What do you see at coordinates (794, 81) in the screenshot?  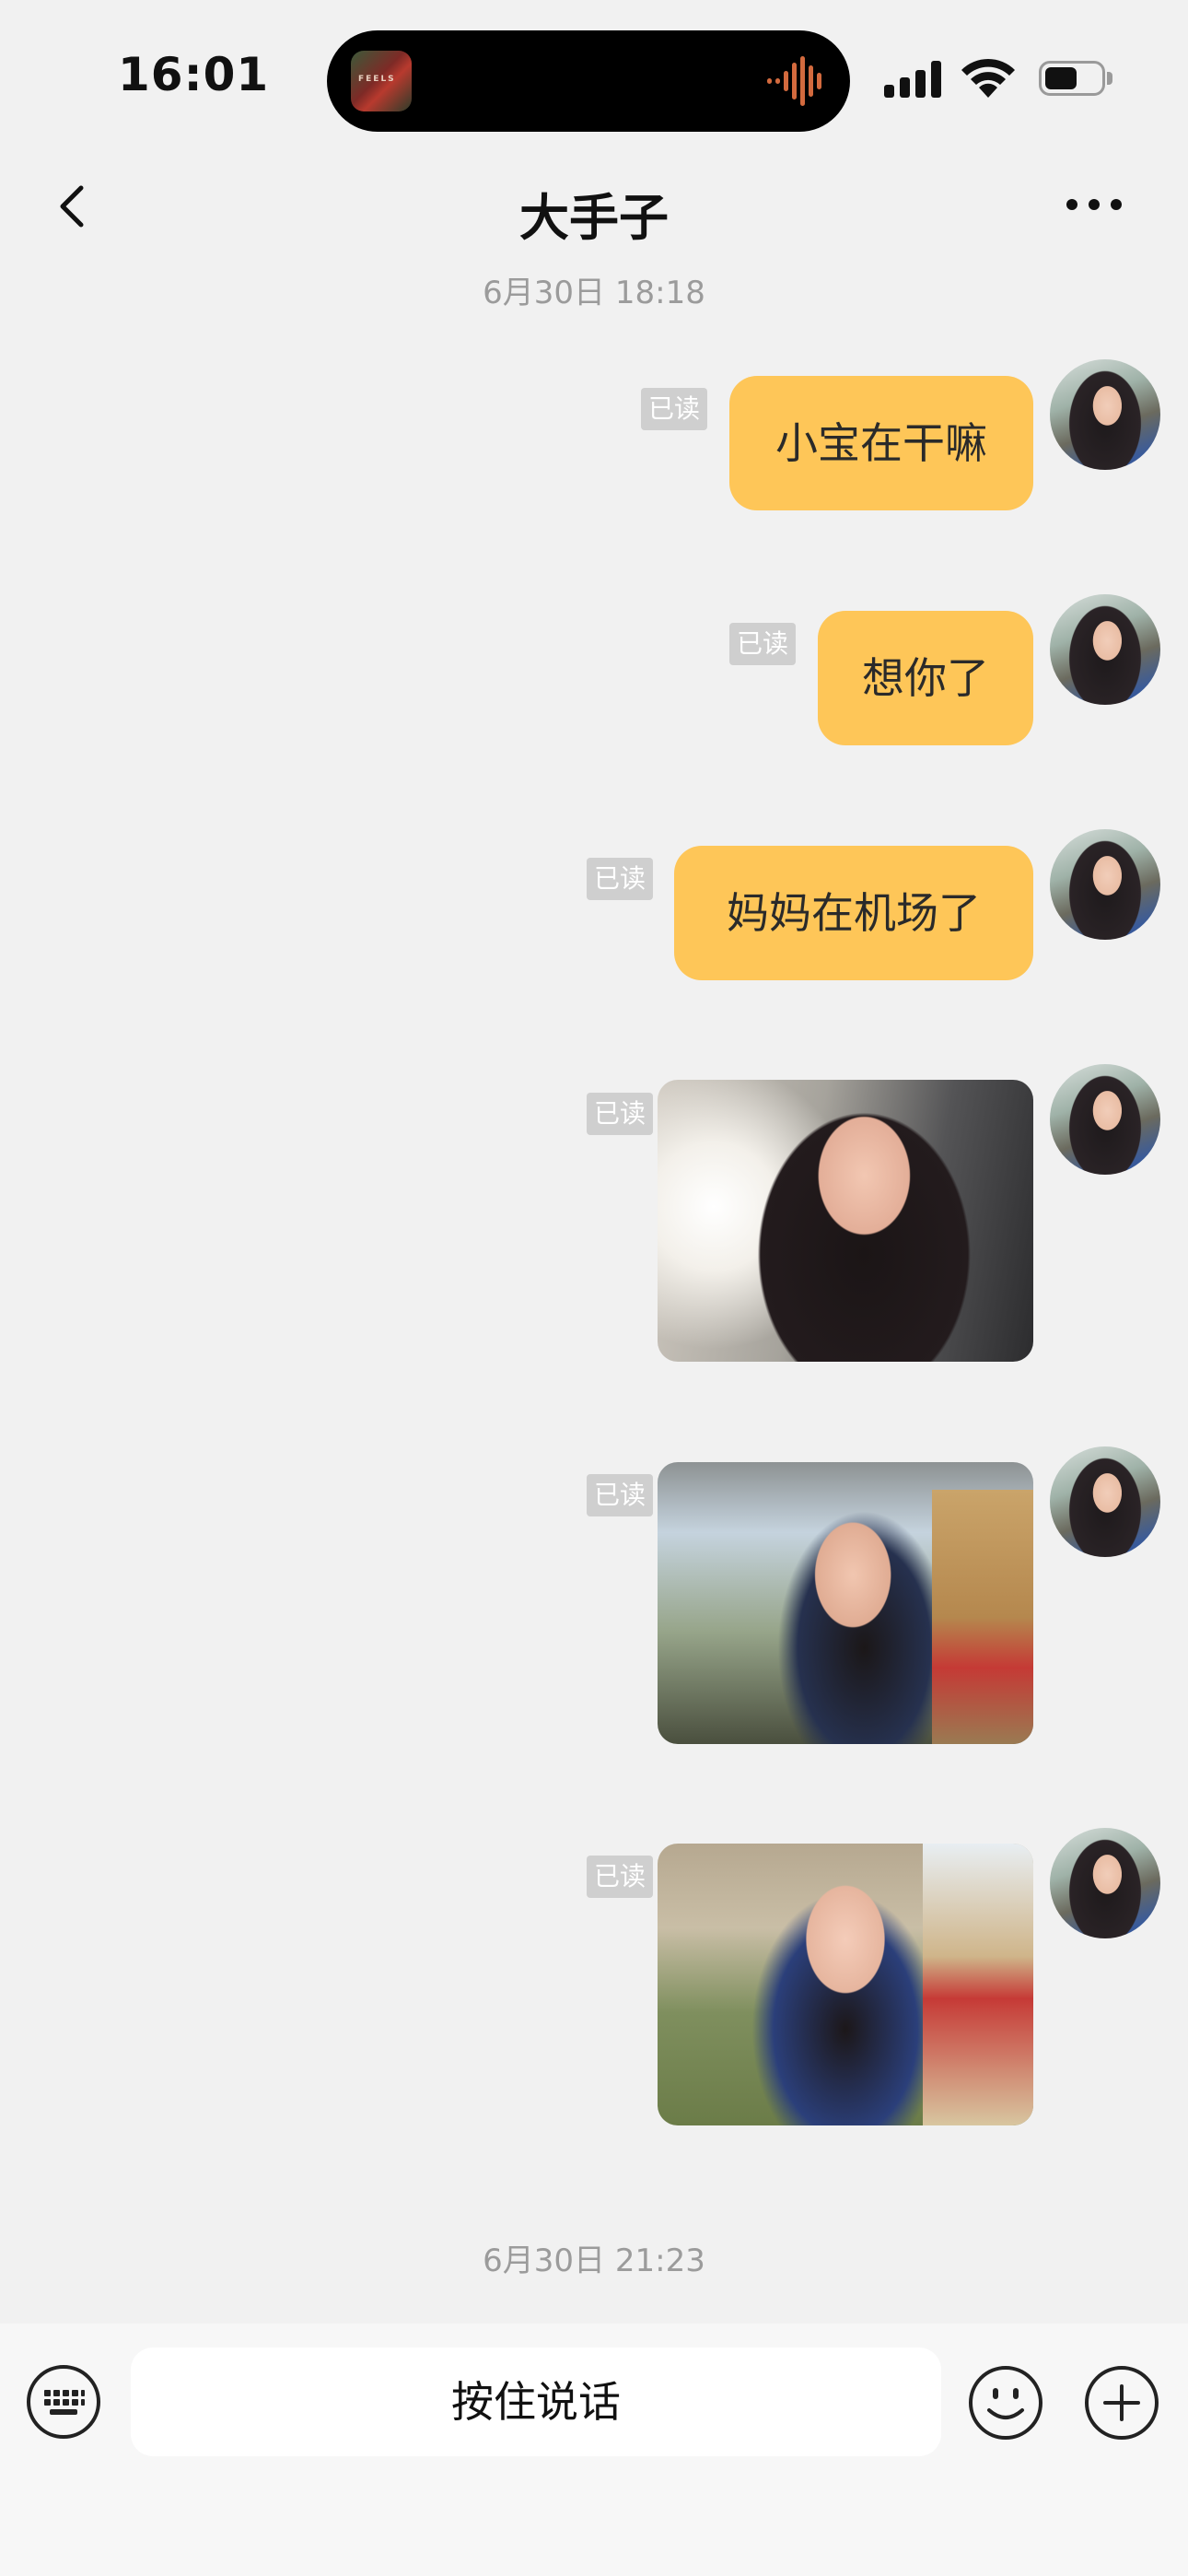 I see `audio-waveform-icon` at bounding box center [794, 81].